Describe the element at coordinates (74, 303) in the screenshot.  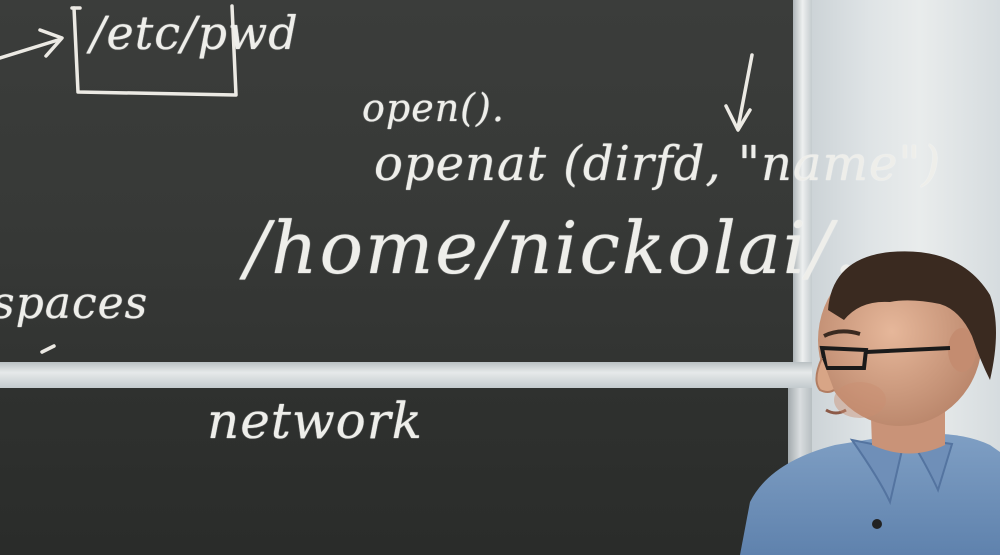
I see `chalk-text-spaces: spaces` at that location.